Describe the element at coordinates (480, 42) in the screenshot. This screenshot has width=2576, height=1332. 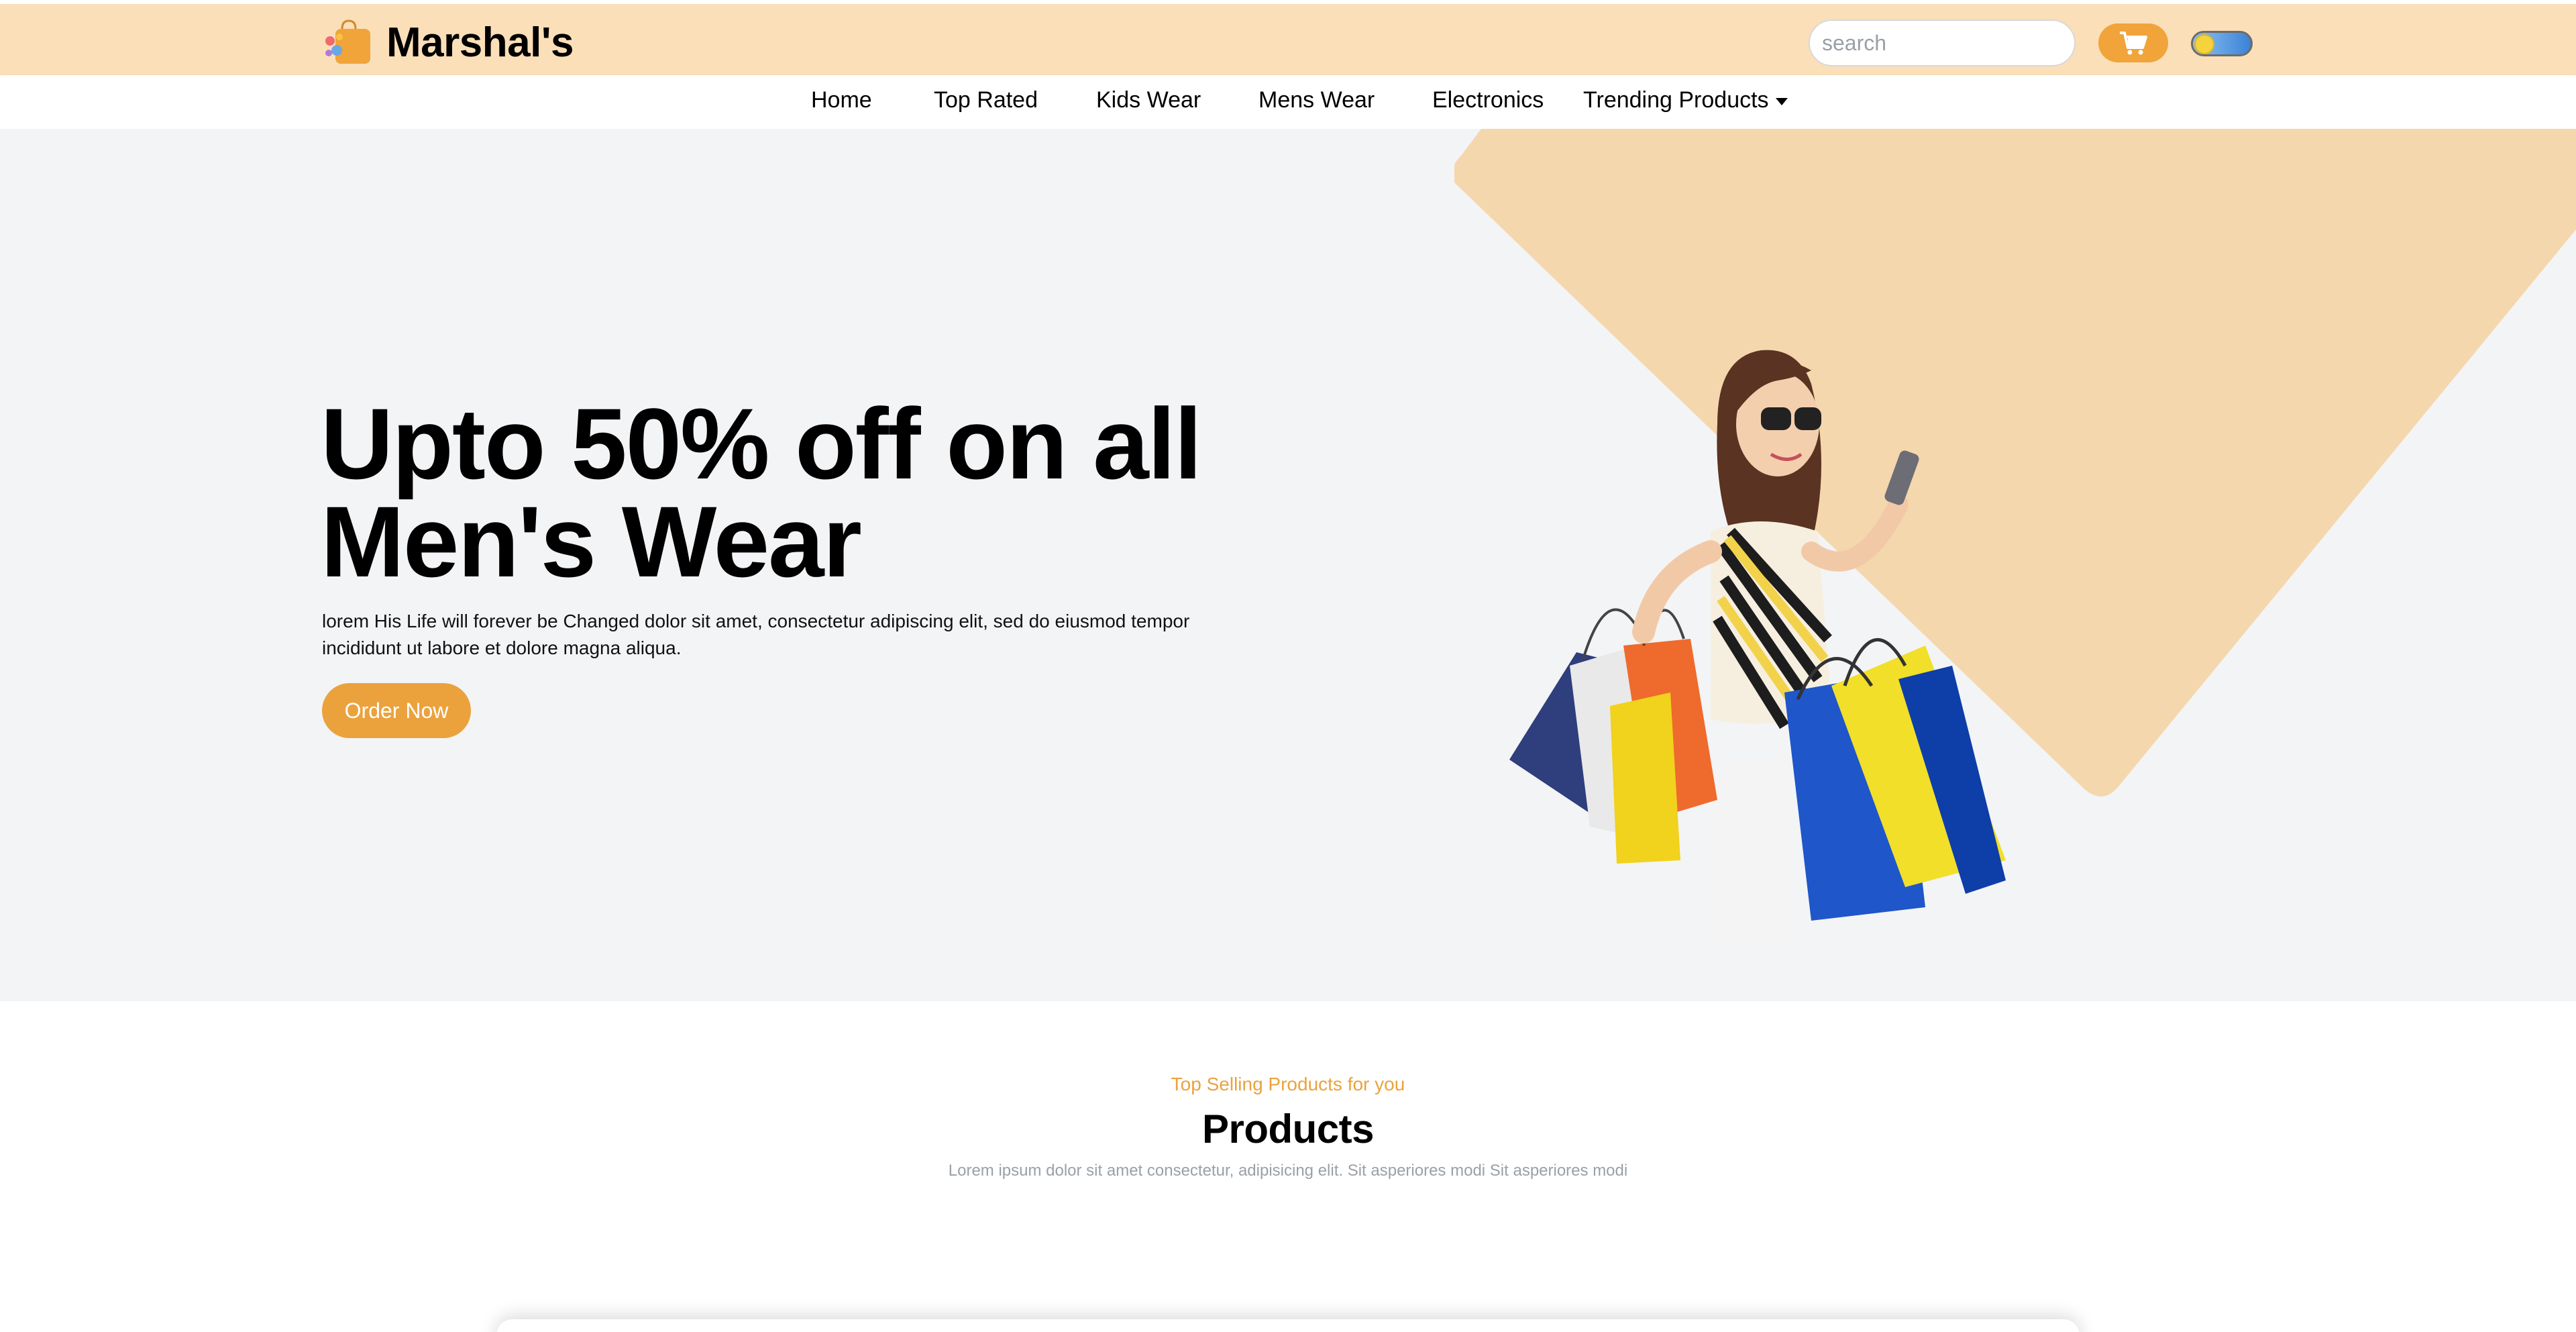
I see `brand-name: Marshal's` at that location.